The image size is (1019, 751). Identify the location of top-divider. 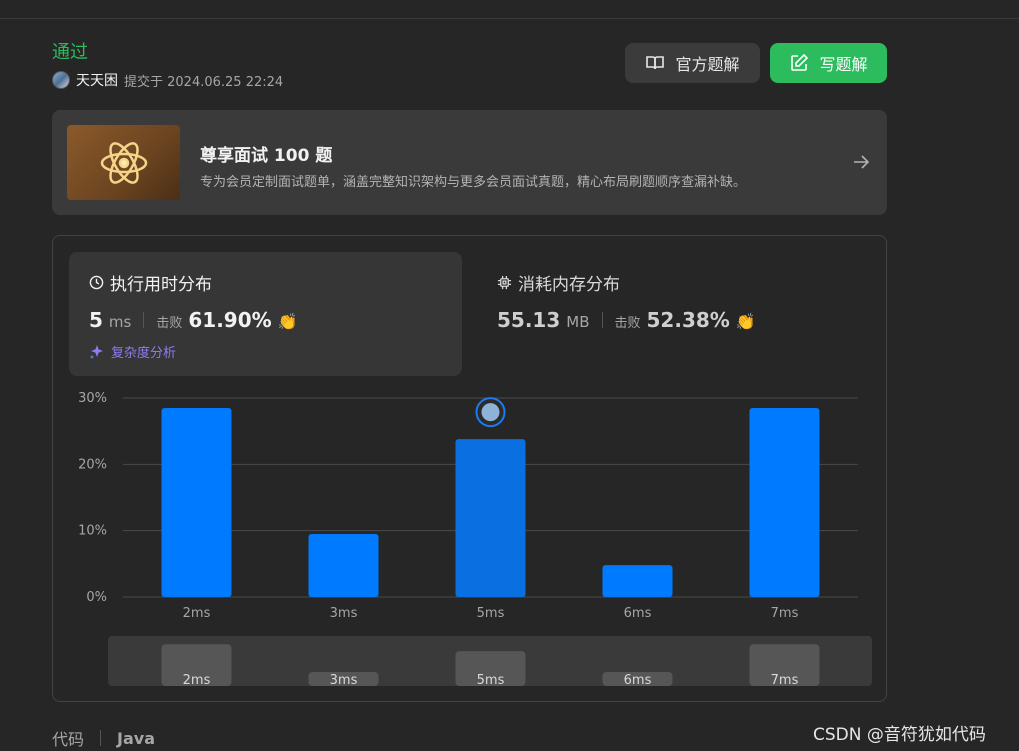
(509, 18).